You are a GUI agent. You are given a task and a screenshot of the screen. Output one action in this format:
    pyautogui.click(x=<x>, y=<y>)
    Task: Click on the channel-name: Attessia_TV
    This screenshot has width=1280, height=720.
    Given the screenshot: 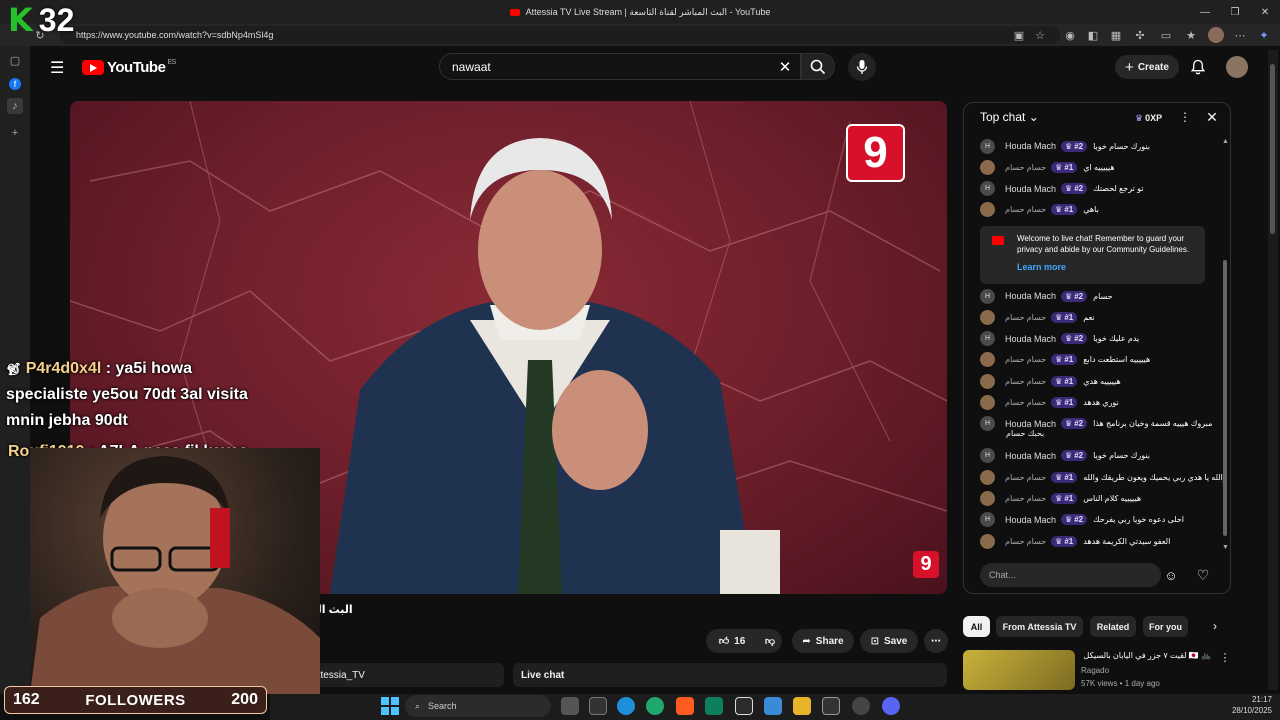 What is the action you would take?
    pyautogui.click(x=402, y=675)
    